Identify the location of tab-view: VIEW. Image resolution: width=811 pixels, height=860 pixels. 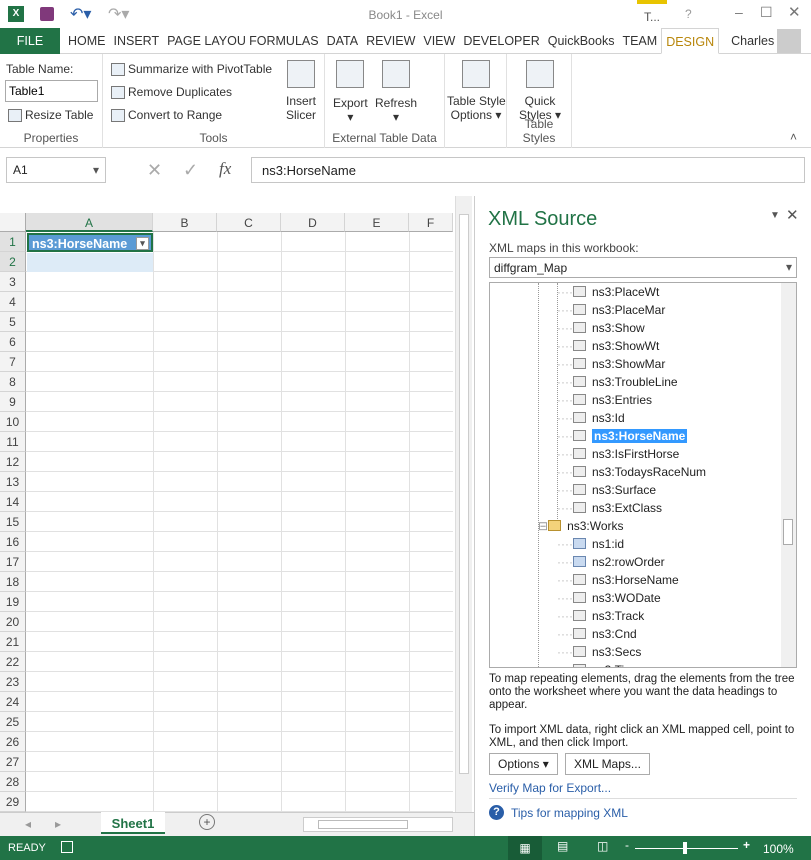
(439, 41).